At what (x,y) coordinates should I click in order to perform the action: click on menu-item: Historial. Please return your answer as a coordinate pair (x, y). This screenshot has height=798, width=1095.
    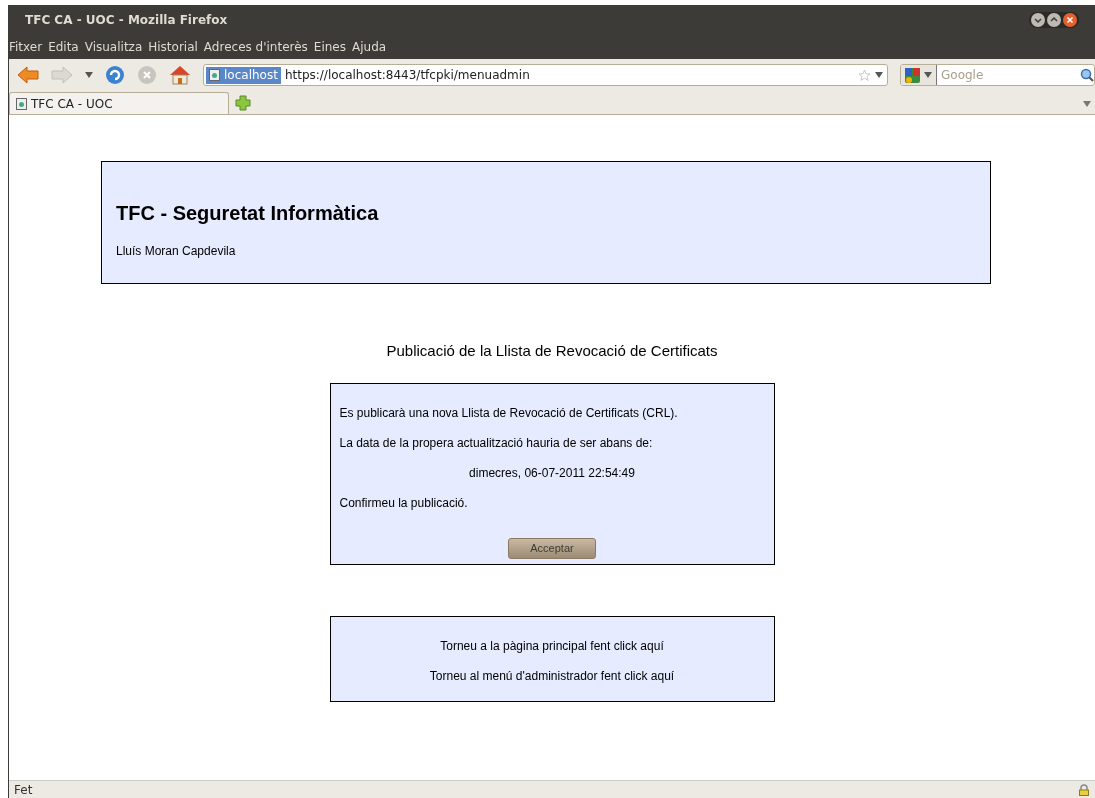
    Looking at the image, I should click on (173, 47).